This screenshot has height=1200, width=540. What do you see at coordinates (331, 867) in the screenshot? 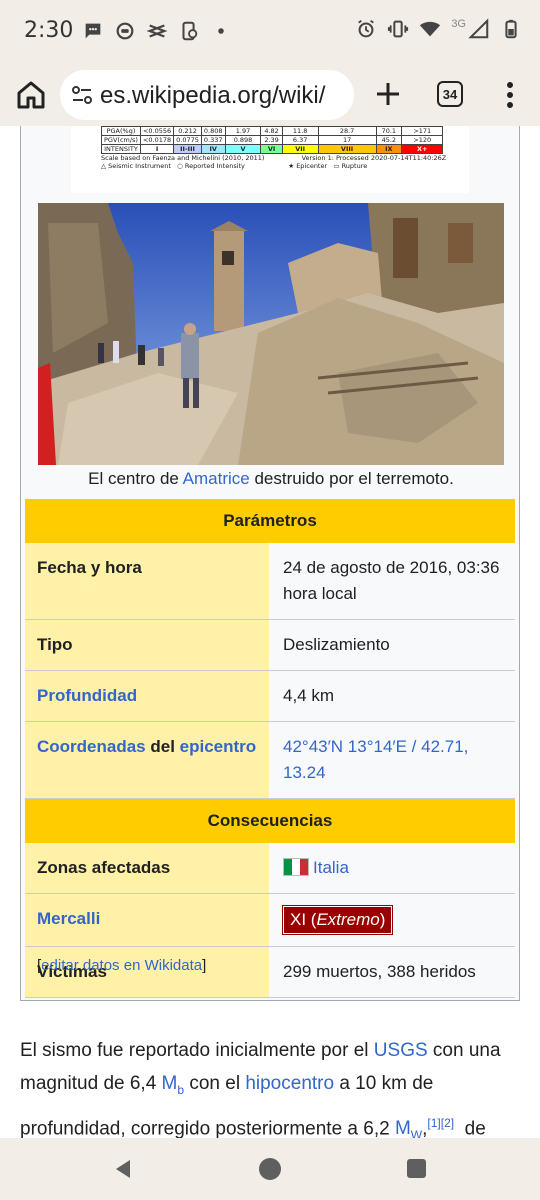
I see `italia-link: Italia` at bounding box center [331, 867].